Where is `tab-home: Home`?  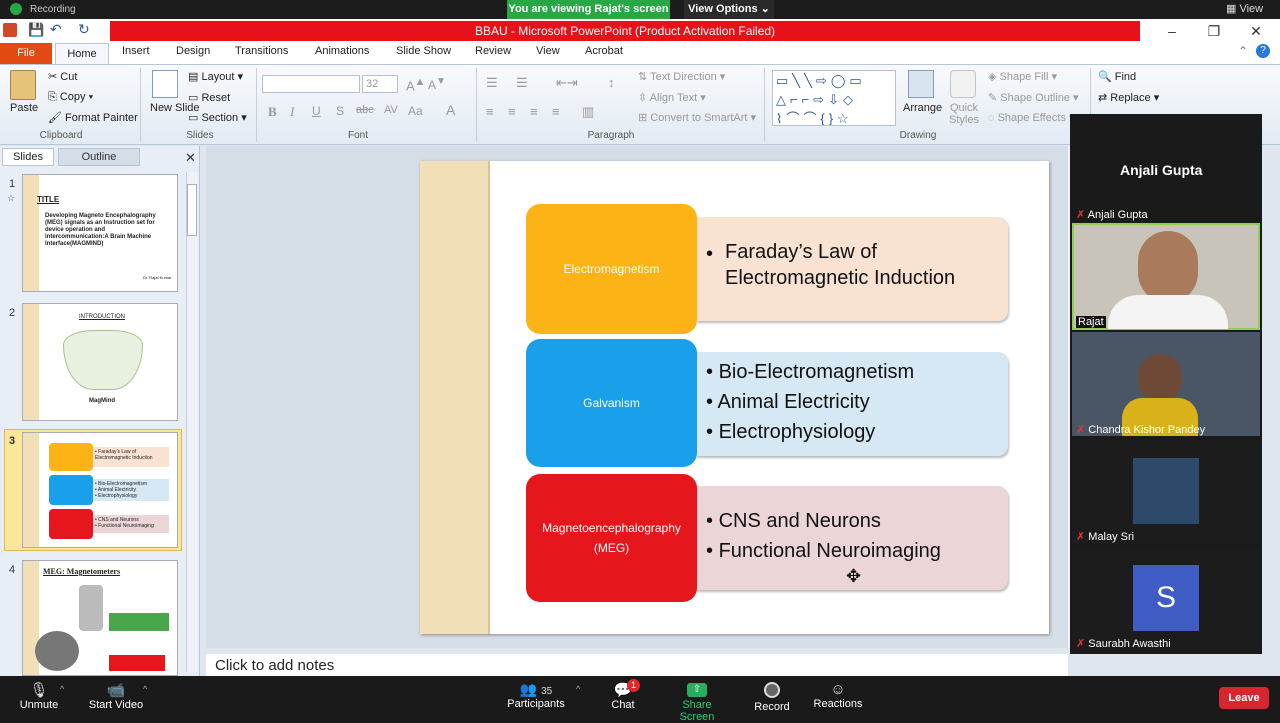 tab-home: Home is located at coordinates (82, 54).